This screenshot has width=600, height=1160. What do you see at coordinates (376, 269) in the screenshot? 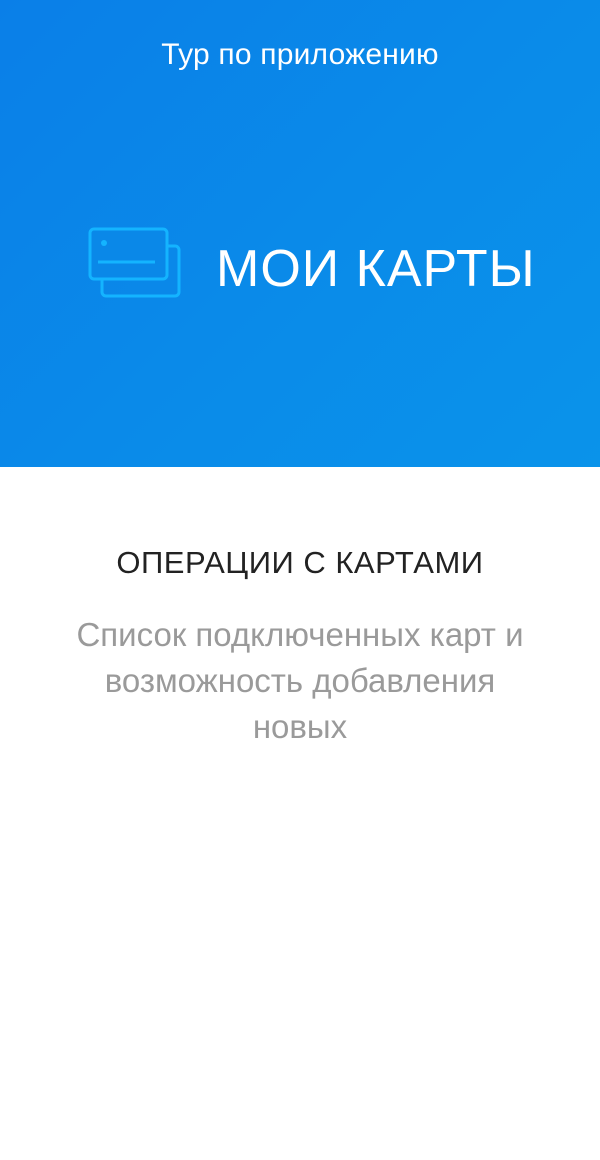
I see `section-title: МОИ КАРТЫ` at bounding box center [376, 269].